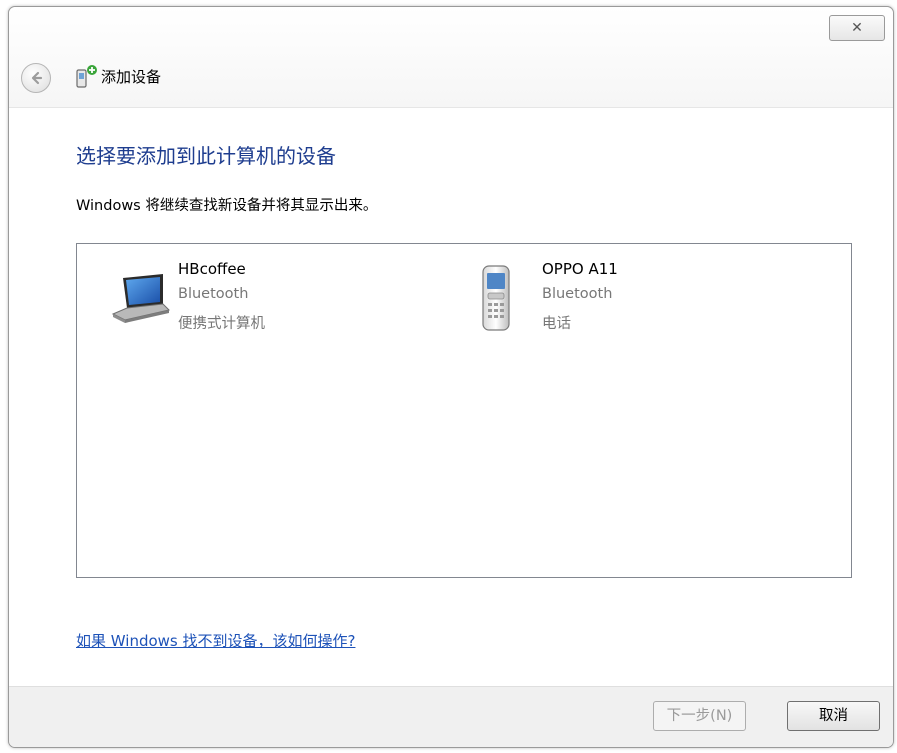 This screenshot has width=897, height=753. Describe the element at coordinates (206, 156) in the screenshot. I see `page-heading: 选择要添加到此计算机的设备` at that location.